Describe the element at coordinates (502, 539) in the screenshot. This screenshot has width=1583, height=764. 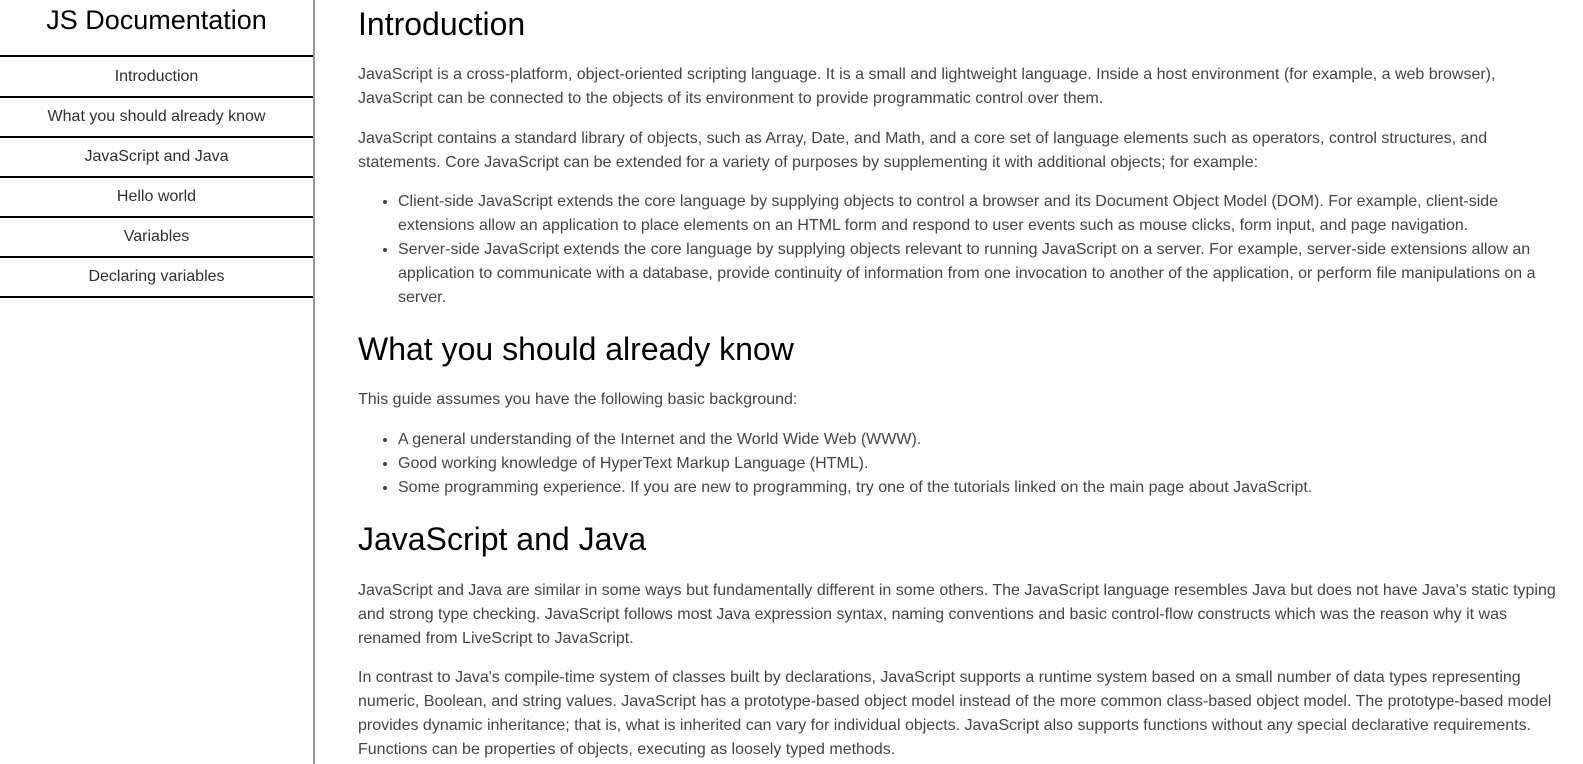
I see `section-heading-javascript-and-java: JavaScript and Java` at that location.